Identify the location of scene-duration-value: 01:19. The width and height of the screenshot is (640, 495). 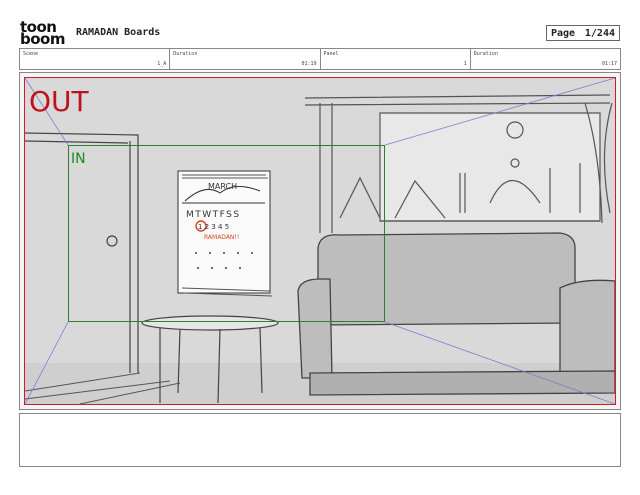
(309, 64).